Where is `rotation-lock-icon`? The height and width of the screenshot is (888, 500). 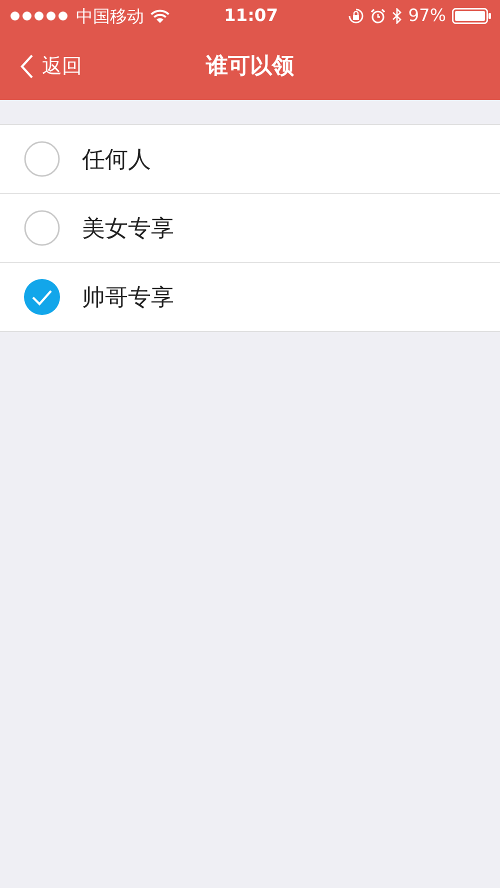
rotation-lock-icon is located at coordinates (356, 16).